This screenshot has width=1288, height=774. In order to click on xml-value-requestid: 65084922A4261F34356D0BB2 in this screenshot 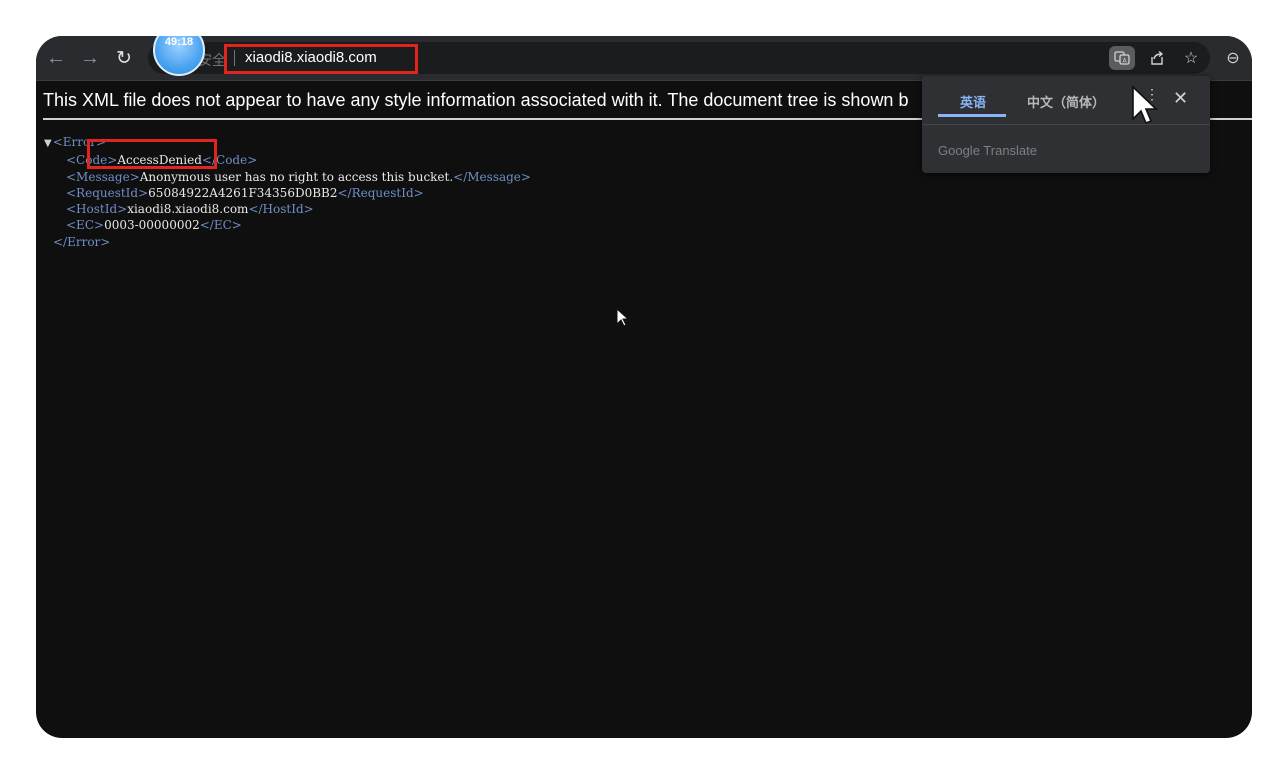, I will do `click(243, 192)`.